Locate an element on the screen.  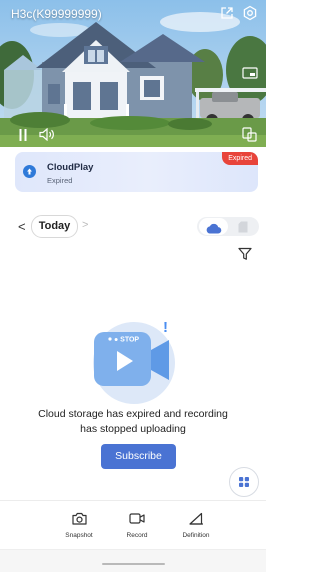
date-selector: Today is located at coordinates (54, 226).